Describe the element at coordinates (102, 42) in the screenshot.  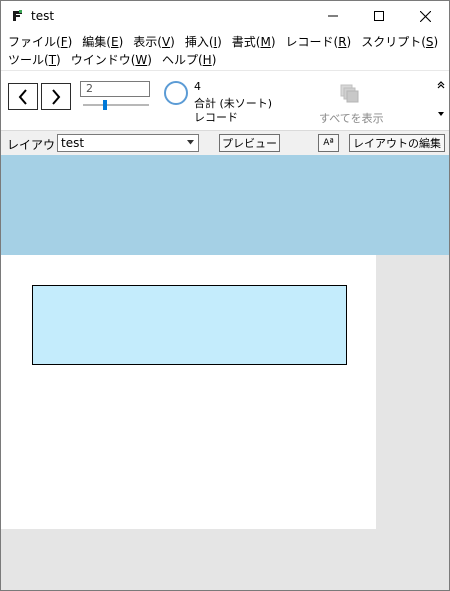
I see `menu-edit: 編集(E)` at that location.